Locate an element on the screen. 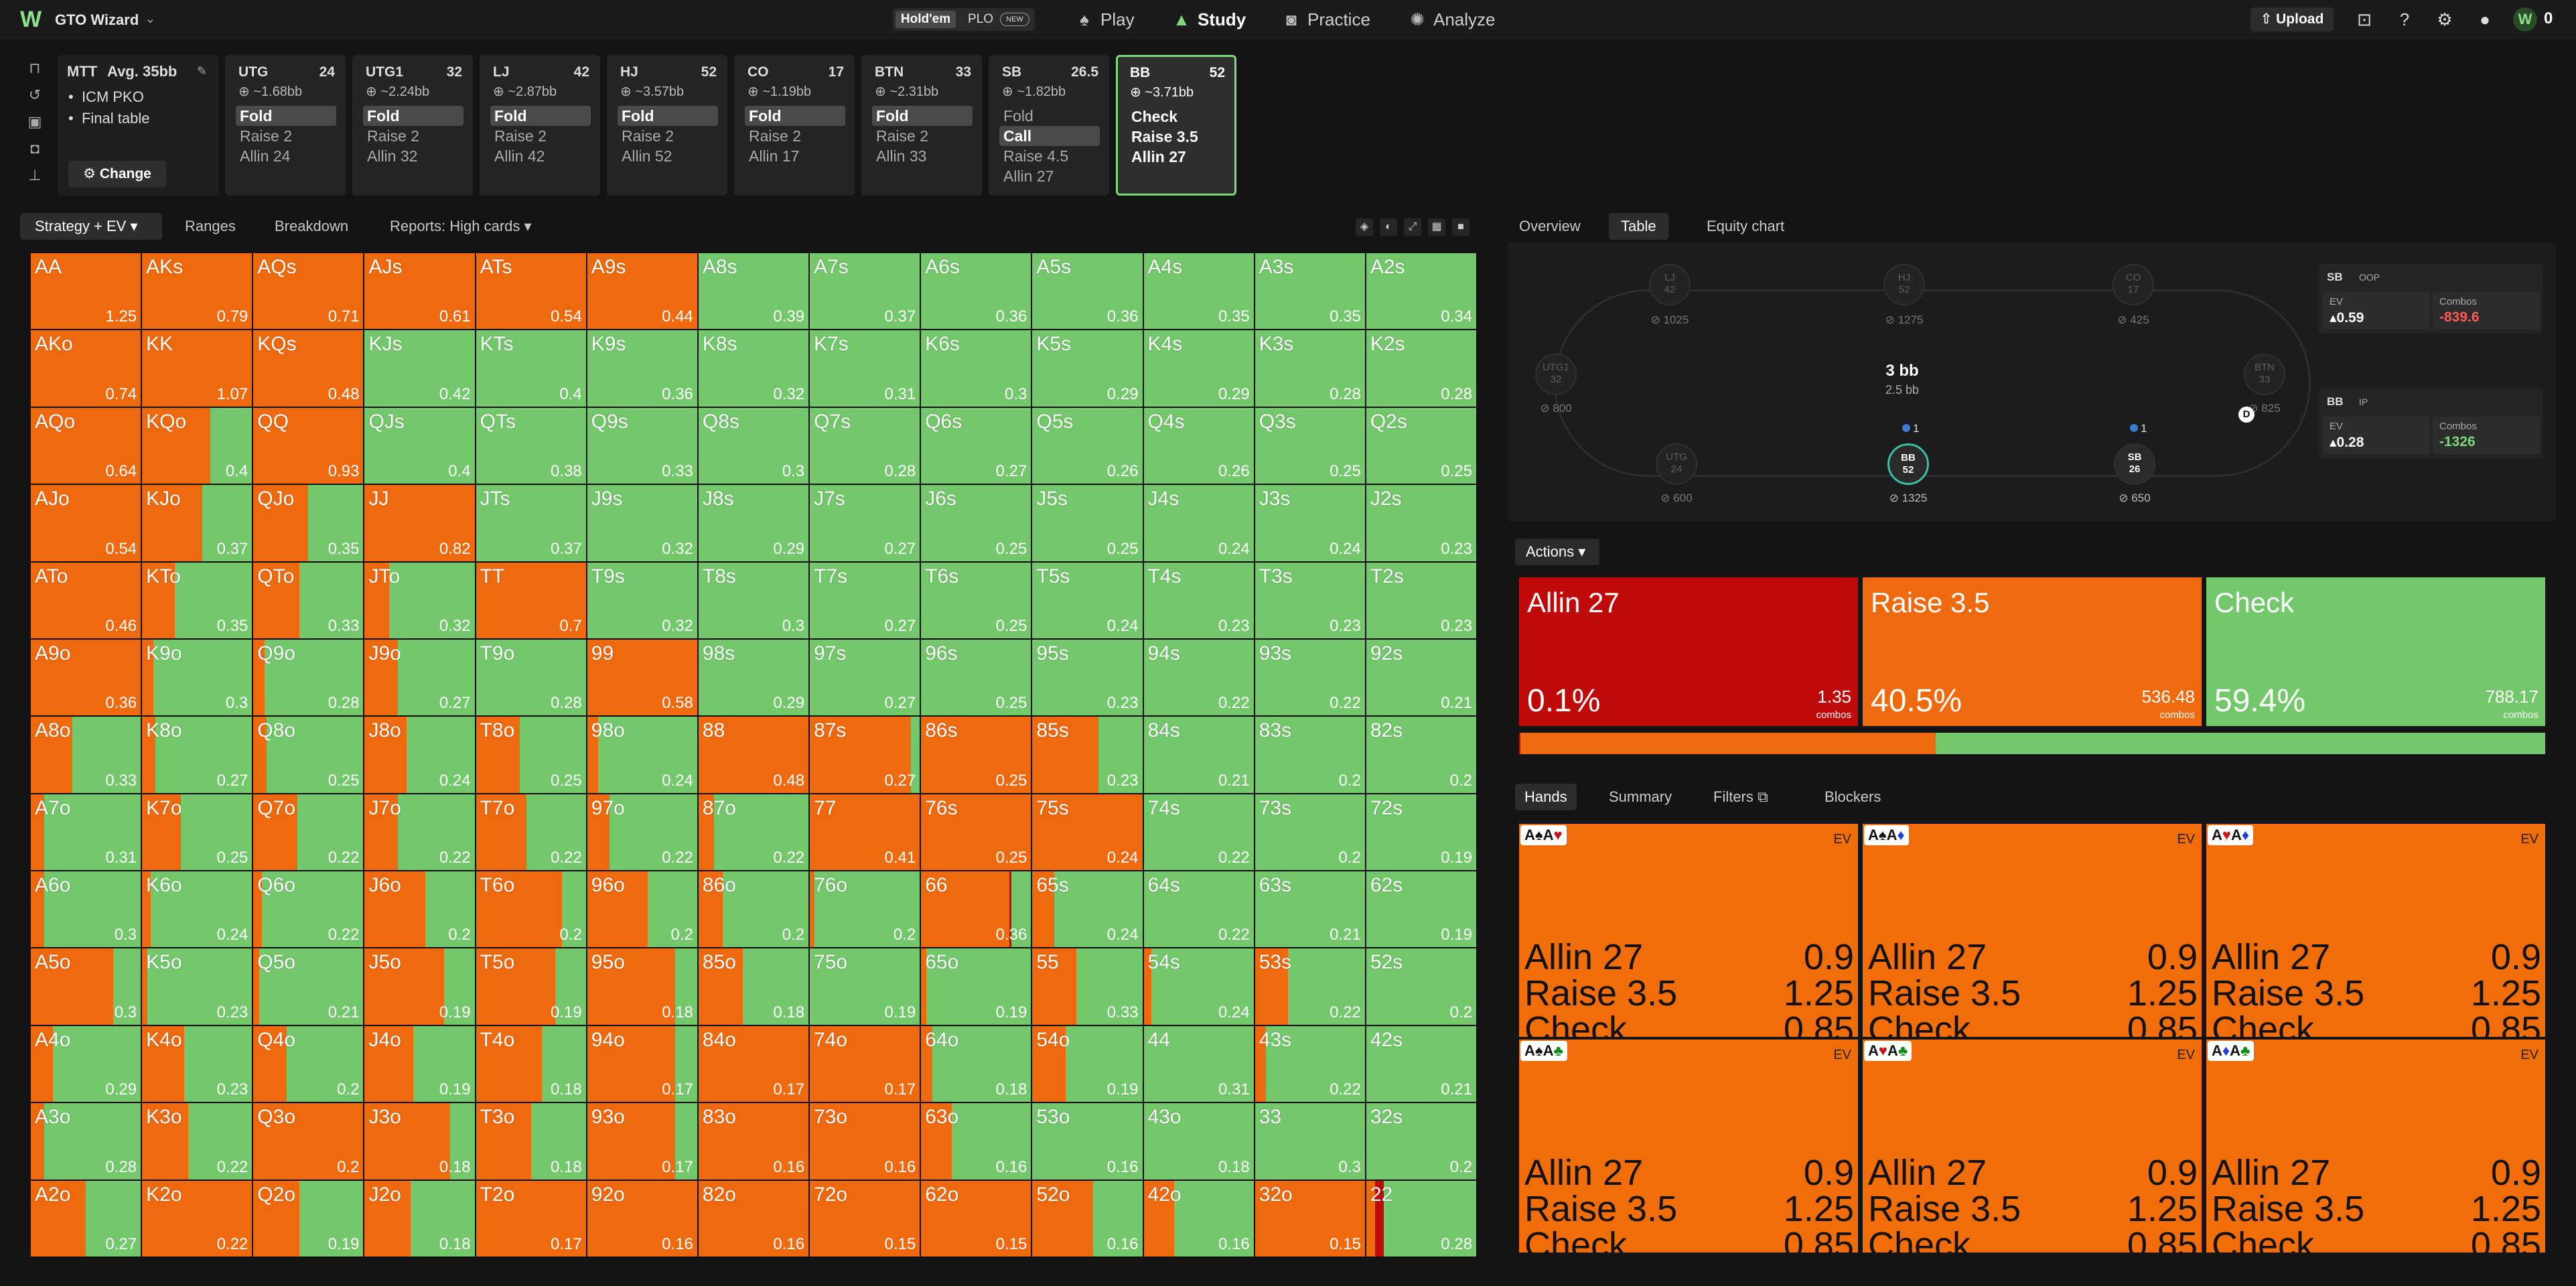  position-card-utg: UTG 24 ⊕ ~1.68bb Fold Raise 2 Allin 24 is located at coordinates (285, 125).